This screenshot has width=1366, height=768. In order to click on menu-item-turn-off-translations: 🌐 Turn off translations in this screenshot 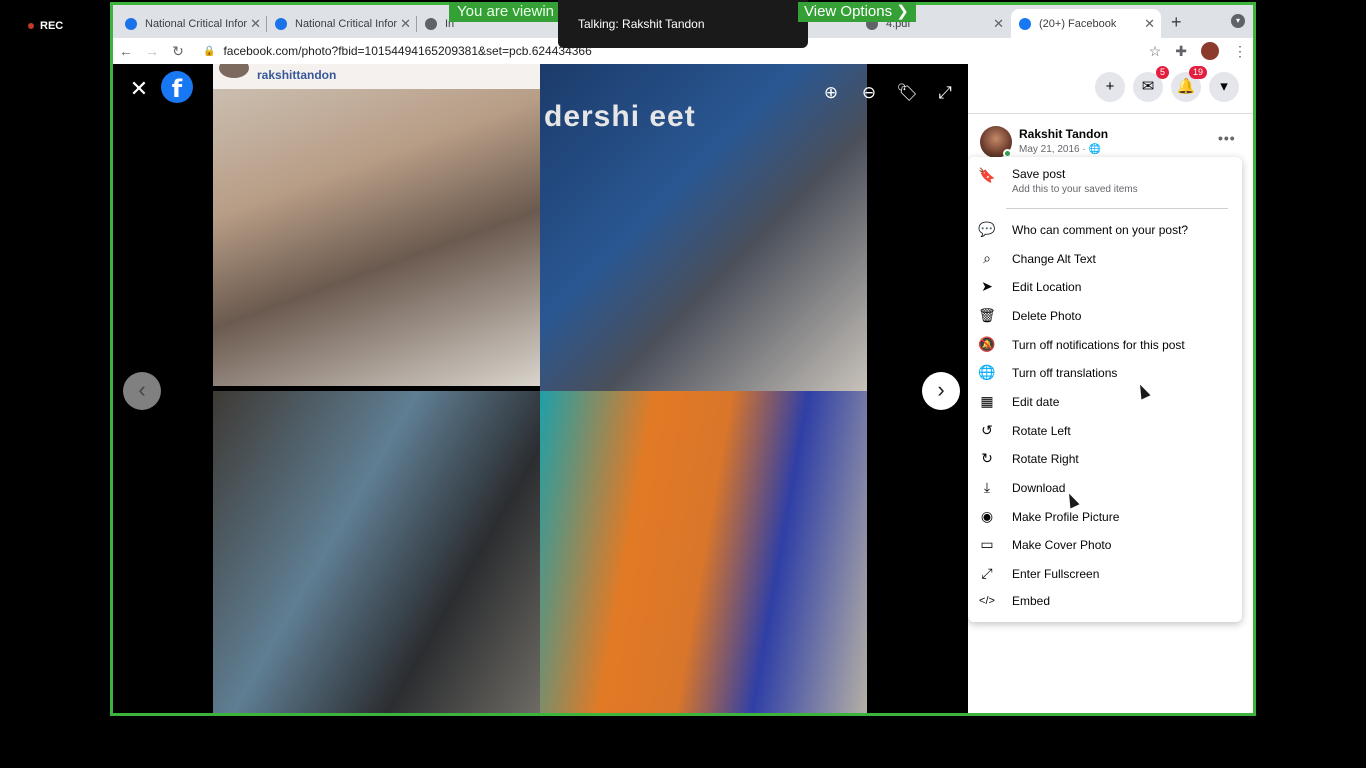, I will do `click(1105, 372)`.